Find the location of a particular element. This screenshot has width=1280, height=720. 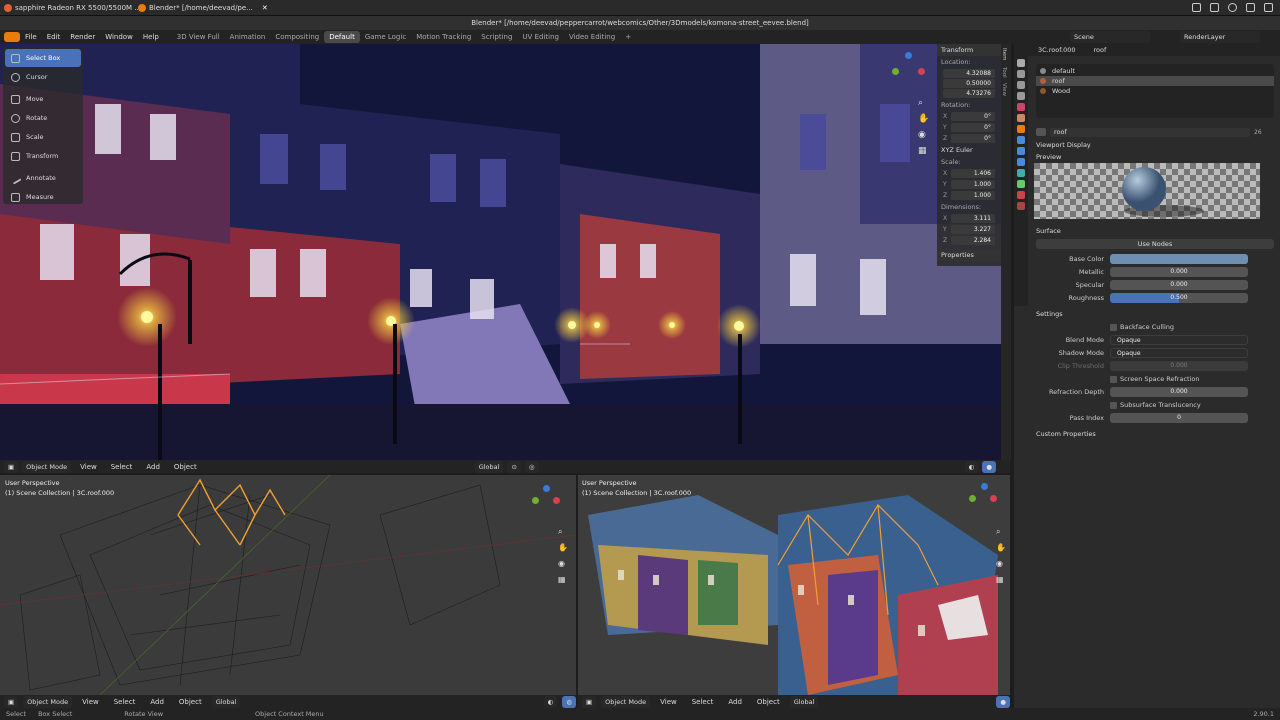

sidebar-tab-tool: Tool is located at coordinates (1004, 72).